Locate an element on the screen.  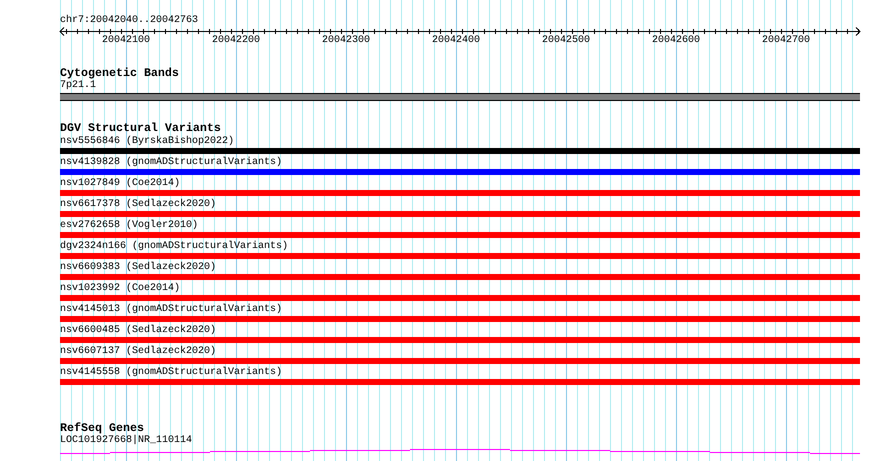
variant-label: esv2762658 (Vogler2010) is located at coordinates (130, 225).